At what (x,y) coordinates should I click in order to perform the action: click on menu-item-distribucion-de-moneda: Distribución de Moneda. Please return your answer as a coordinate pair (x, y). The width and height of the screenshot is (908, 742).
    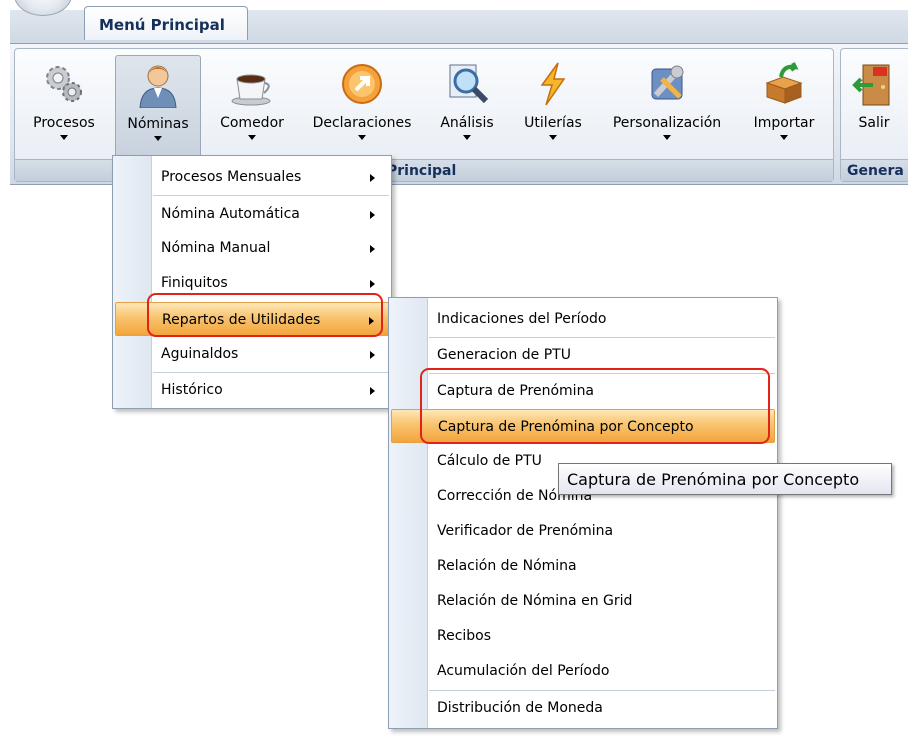
    Looking at the image, I should click on (583, 708).